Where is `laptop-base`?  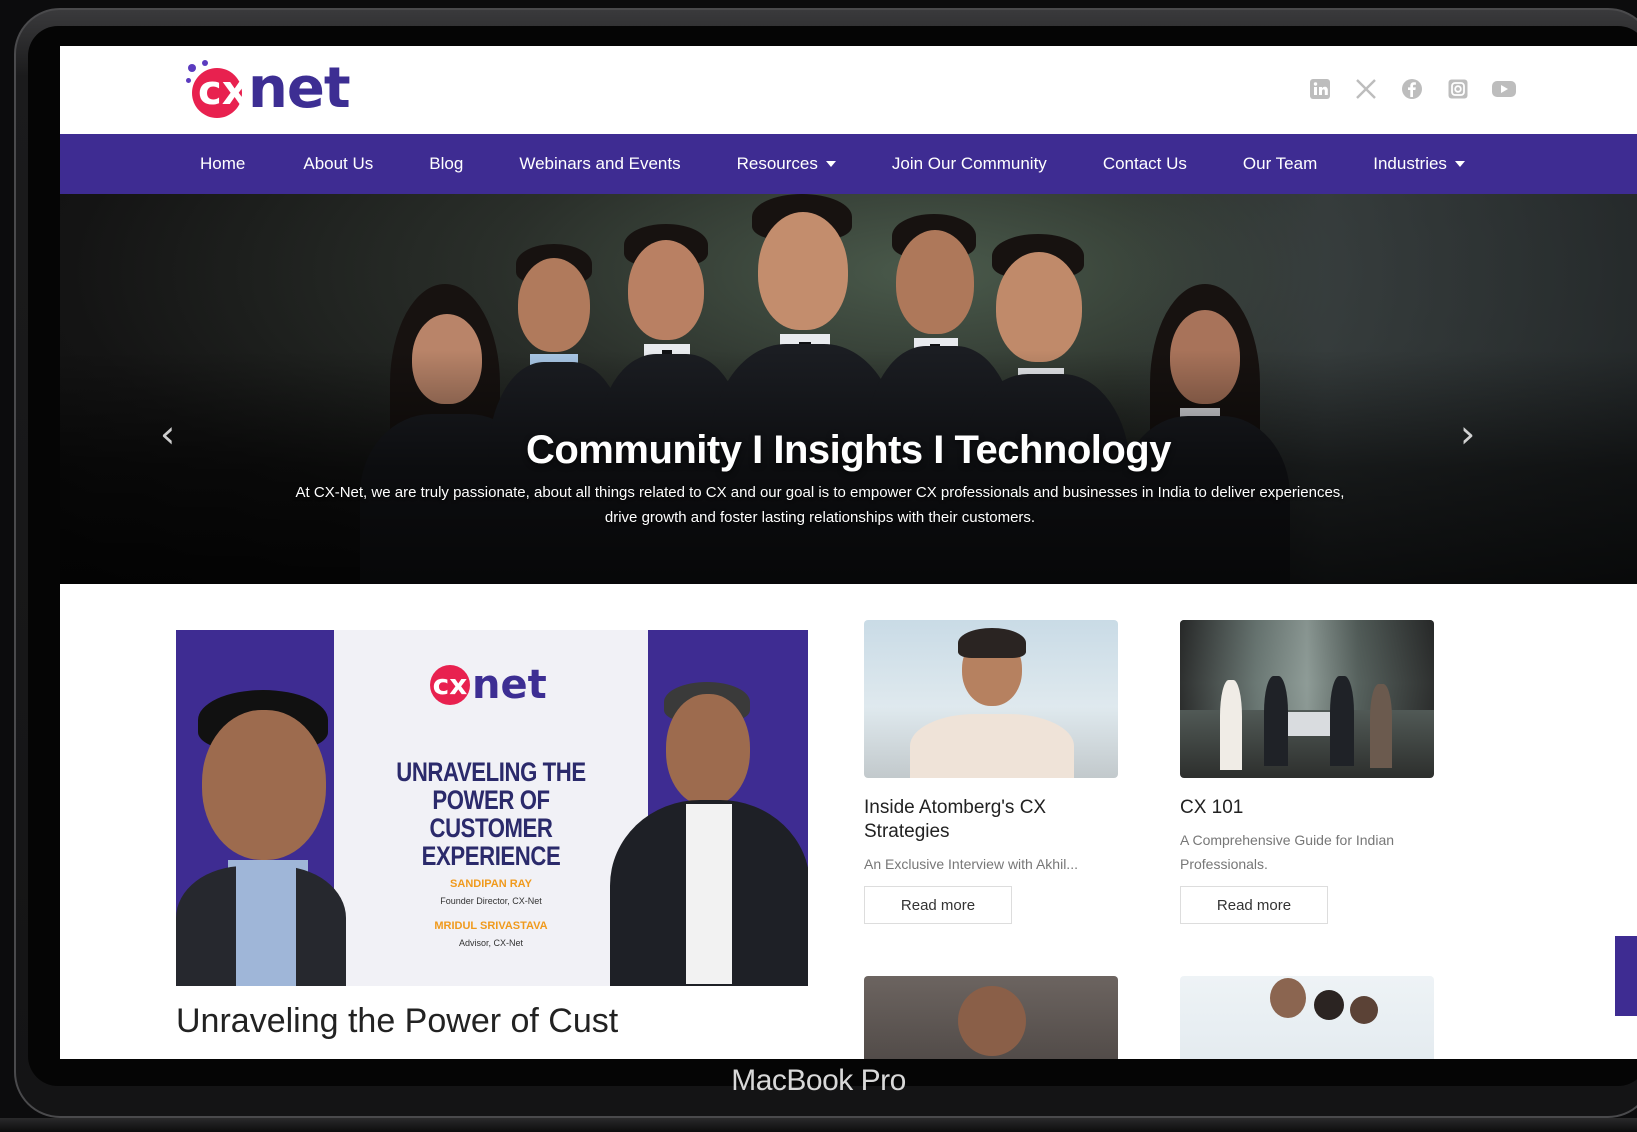 laptop-base is located at coordinates (818, 1125).